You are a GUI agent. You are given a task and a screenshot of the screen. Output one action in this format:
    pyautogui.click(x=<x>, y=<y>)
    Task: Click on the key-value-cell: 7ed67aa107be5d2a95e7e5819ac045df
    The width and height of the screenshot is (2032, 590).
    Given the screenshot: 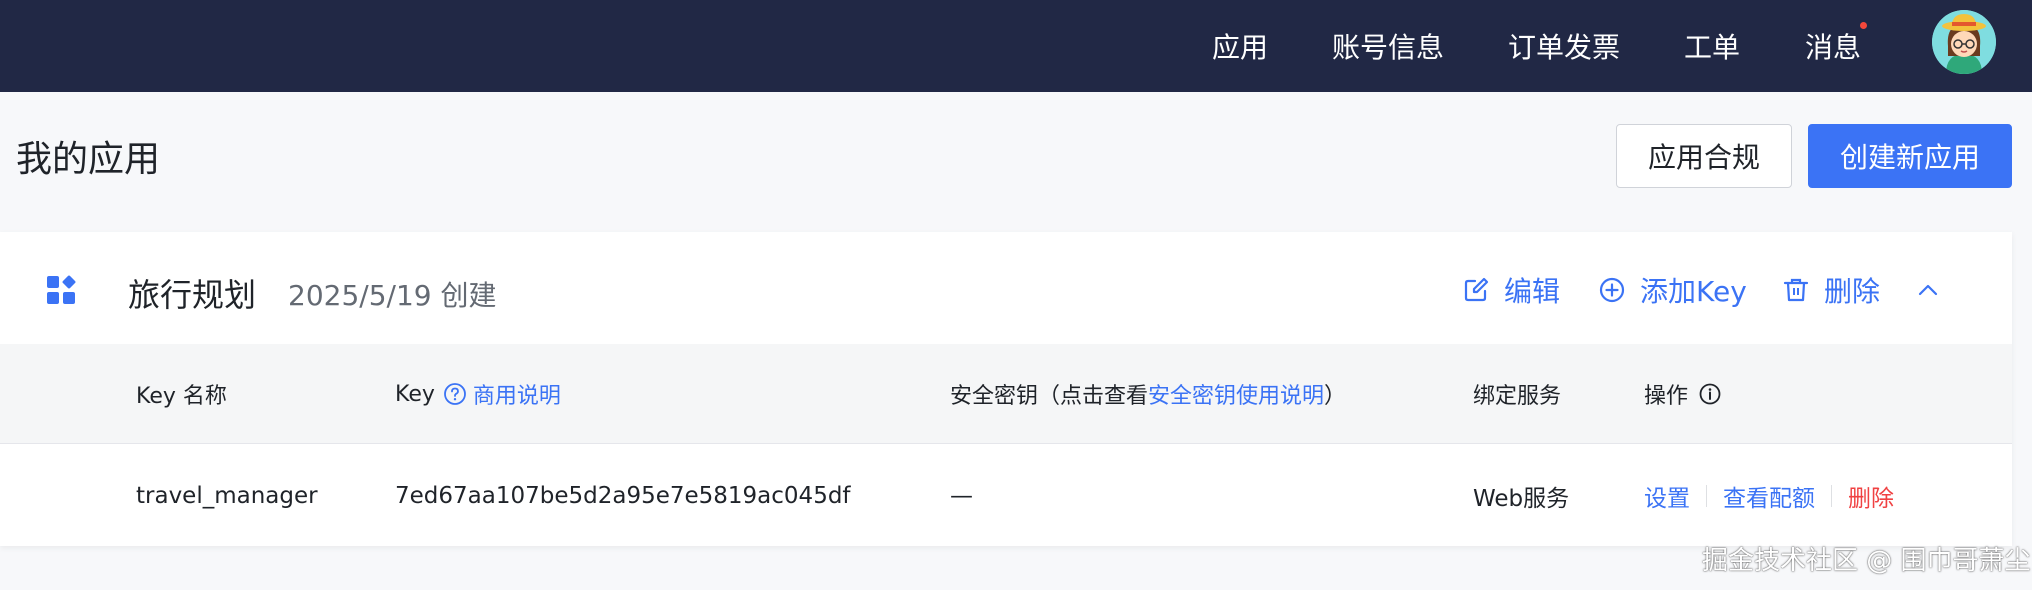 What is the action you would take?
    pyautogui.click(x=623, y=495)
    